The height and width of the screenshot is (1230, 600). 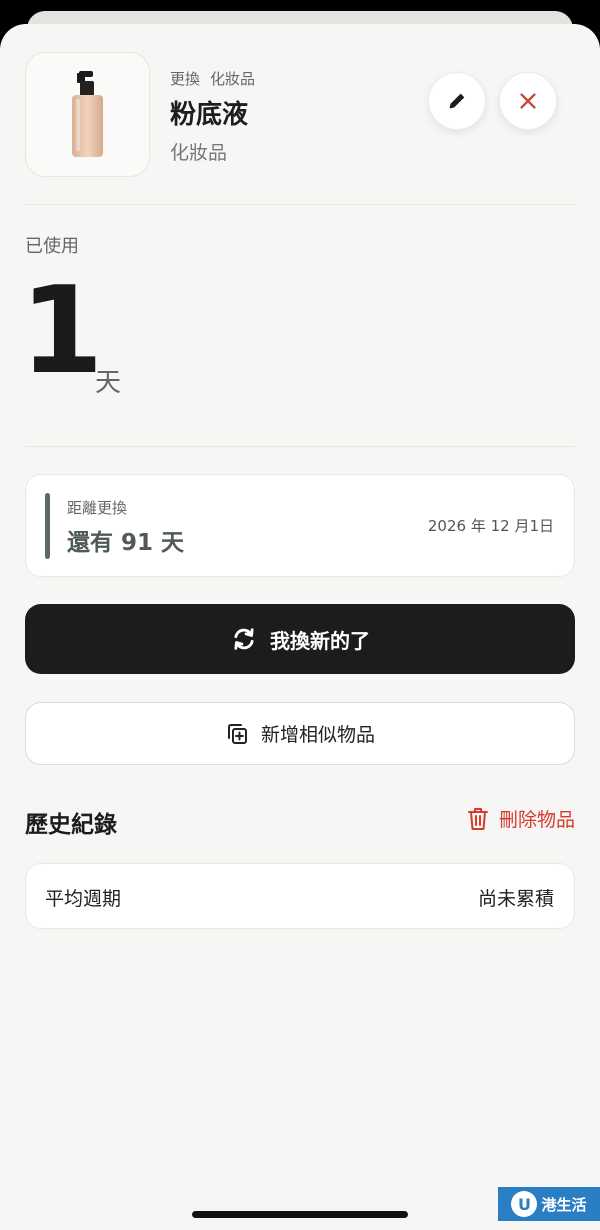 I want to click on delete-item-button: 刪除物品, so click(x=521, y=818).